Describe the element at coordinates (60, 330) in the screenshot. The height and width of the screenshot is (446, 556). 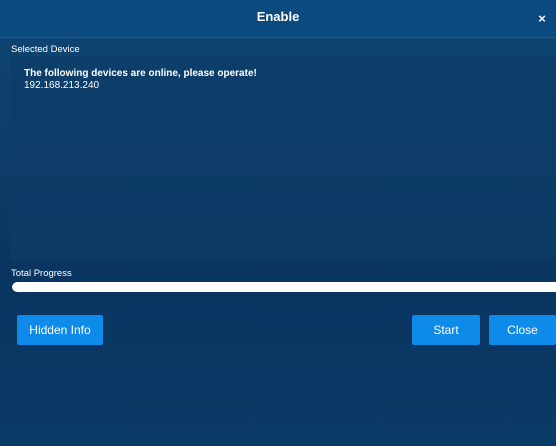
I see `hidden-info-button: Hidden Info` at that location.